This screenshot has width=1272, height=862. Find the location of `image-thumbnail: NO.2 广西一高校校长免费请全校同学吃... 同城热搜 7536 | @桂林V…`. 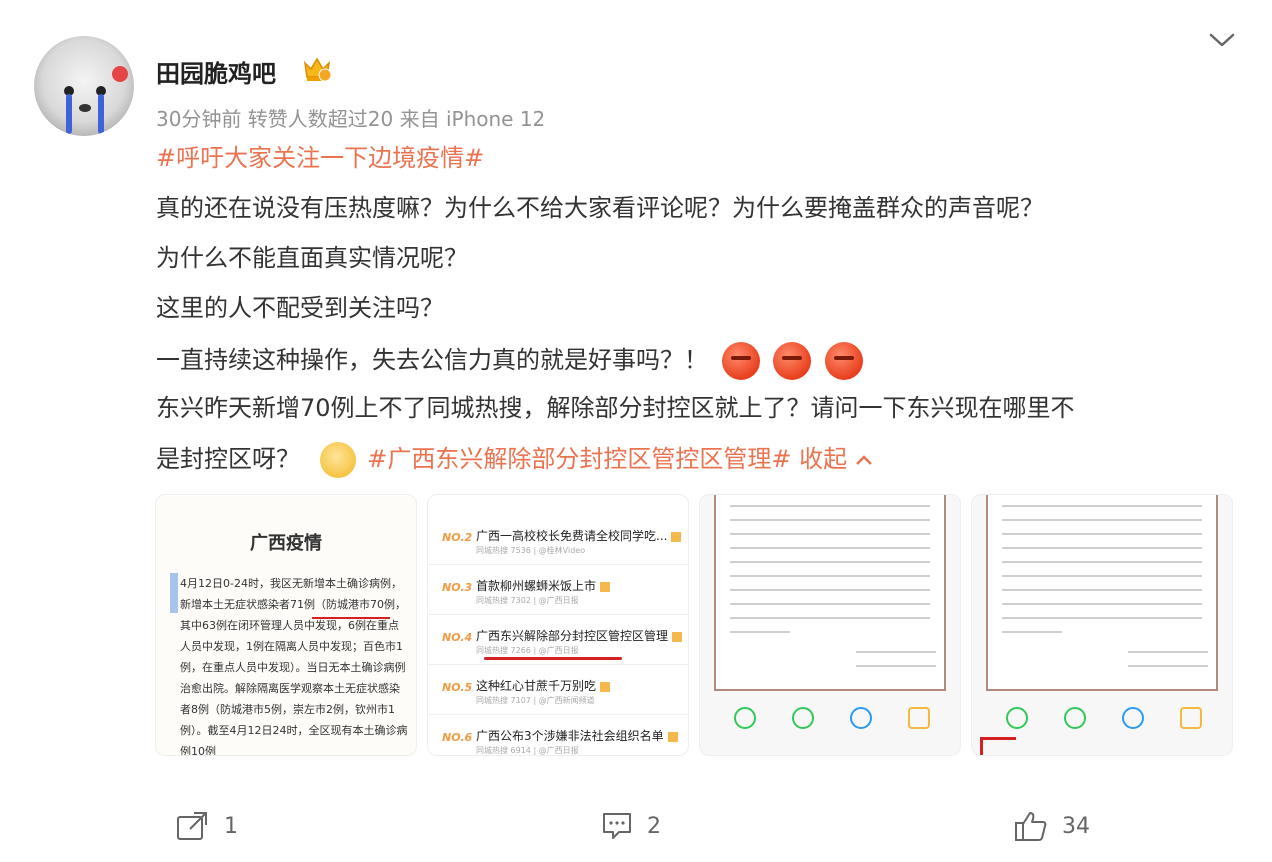

image-thumbnail: NO.2 广西一高校校长免费请全校同学吃... 同城热搜 7536 | @桂林V… is located at coordinates (558, 625).